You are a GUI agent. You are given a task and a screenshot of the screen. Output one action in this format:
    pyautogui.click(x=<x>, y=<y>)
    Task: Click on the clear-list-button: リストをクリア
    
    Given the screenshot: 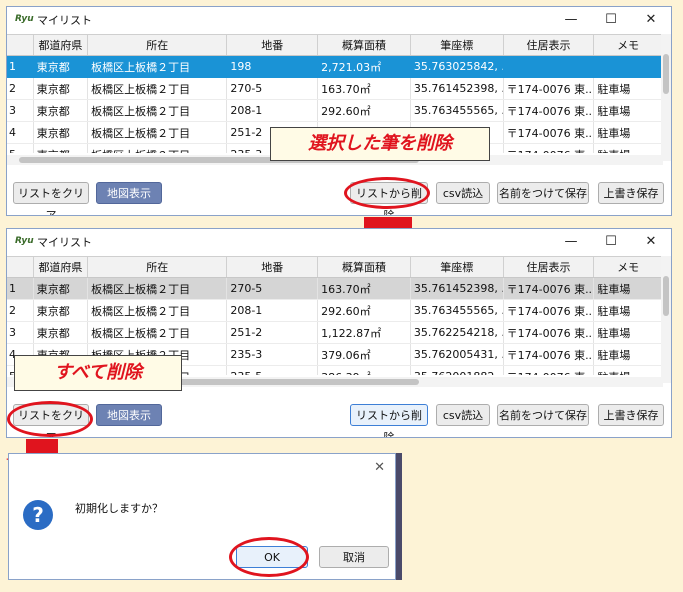 What is the action you would take?
    pyautogui.click(x=51, y=198)
    